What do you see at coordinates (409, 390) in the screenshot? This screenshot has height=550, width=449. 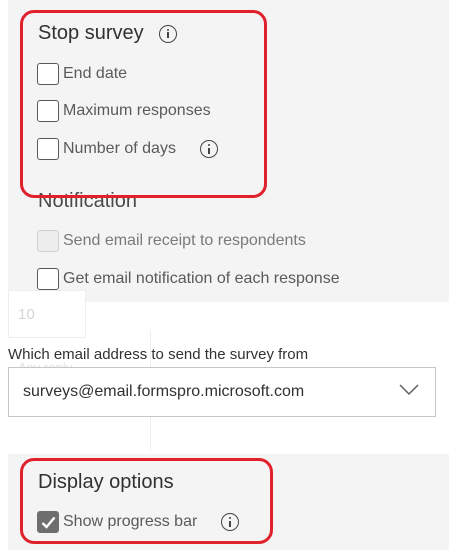 I see `chevron-down-icon` at bounding box center [409, 390].